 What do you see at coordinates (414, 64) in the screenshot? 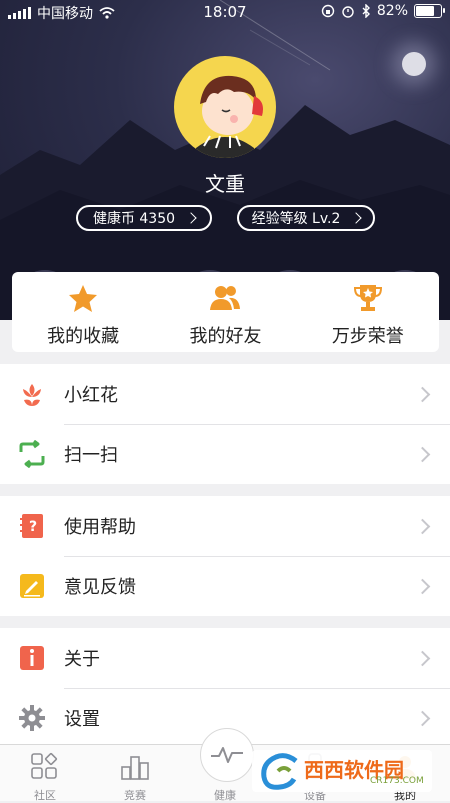
I see `moon` at bounding box center [414, 64].